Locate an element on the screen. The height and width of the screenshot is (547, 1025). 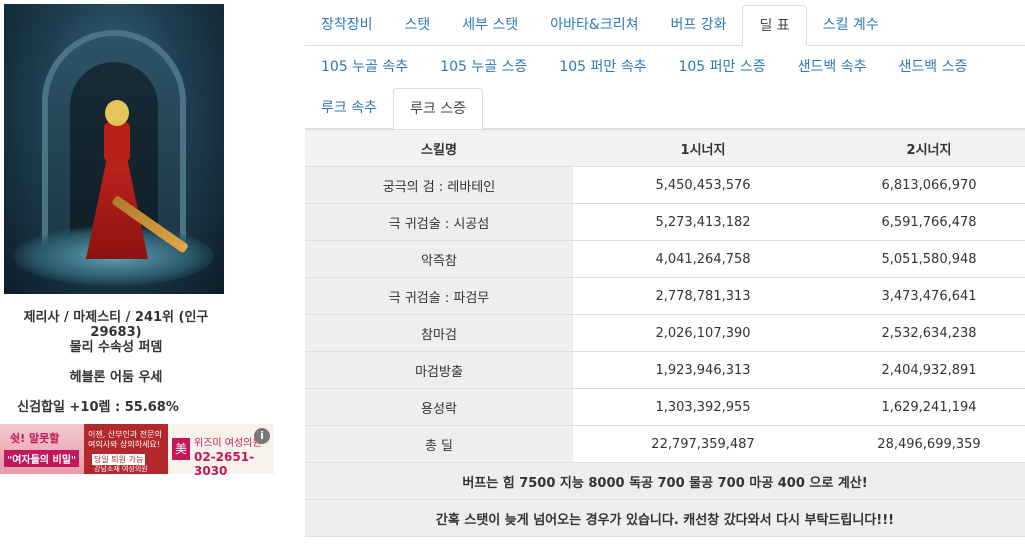
total-row: 총 딜 22,797,359,487 28,496,699,359 is located at coordinates (665, 444).